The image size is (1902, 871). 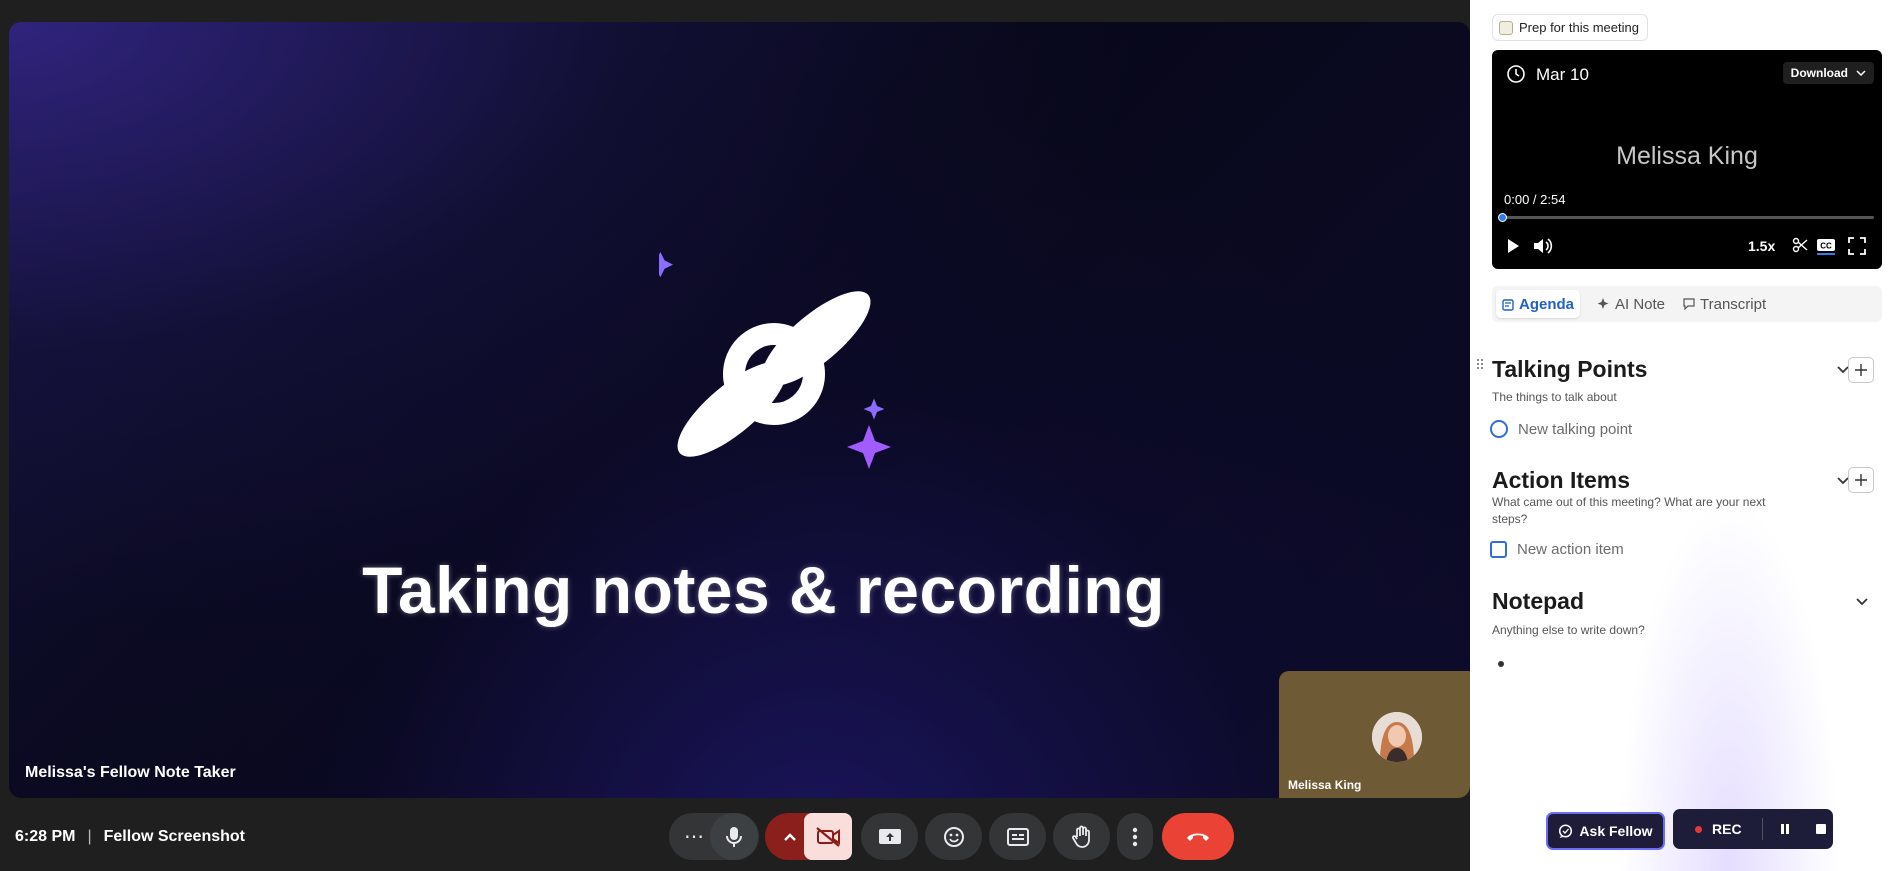 I want to click on tab-ai-note: AI Note, so click(x=1631, y=304).